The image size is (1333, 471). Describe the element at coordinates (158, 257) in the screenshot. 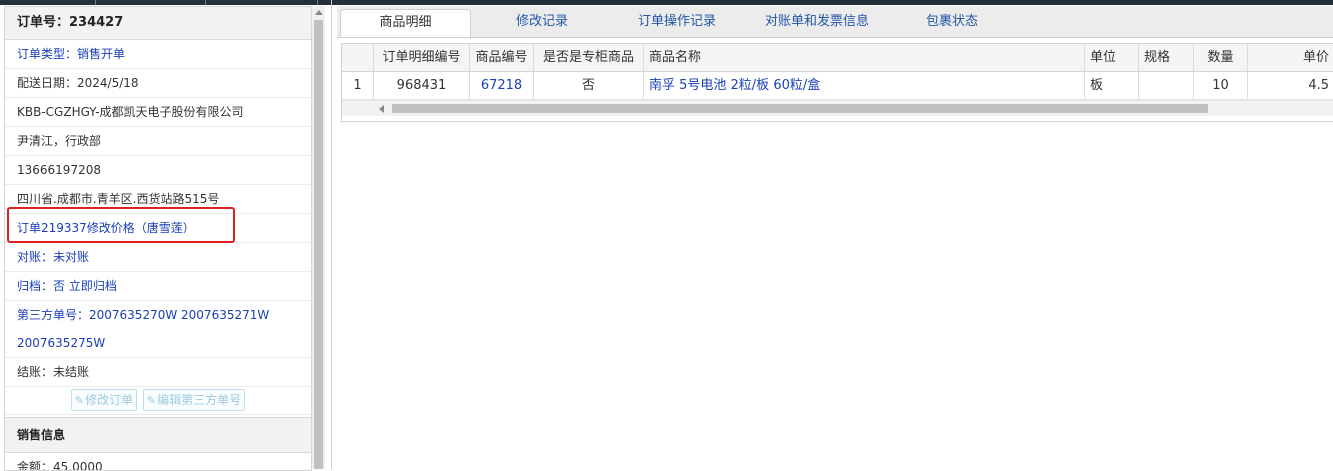

I see `reconcile-status: 对账：未对账` at that location.